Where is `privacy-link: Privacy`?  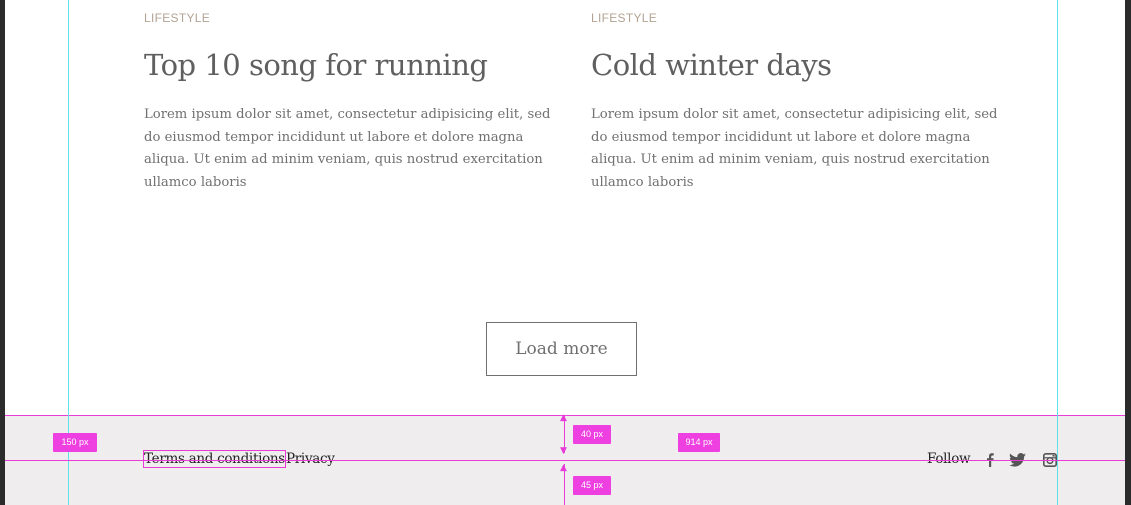 privacy-link: Privacy is located at coordinates (310, 459).